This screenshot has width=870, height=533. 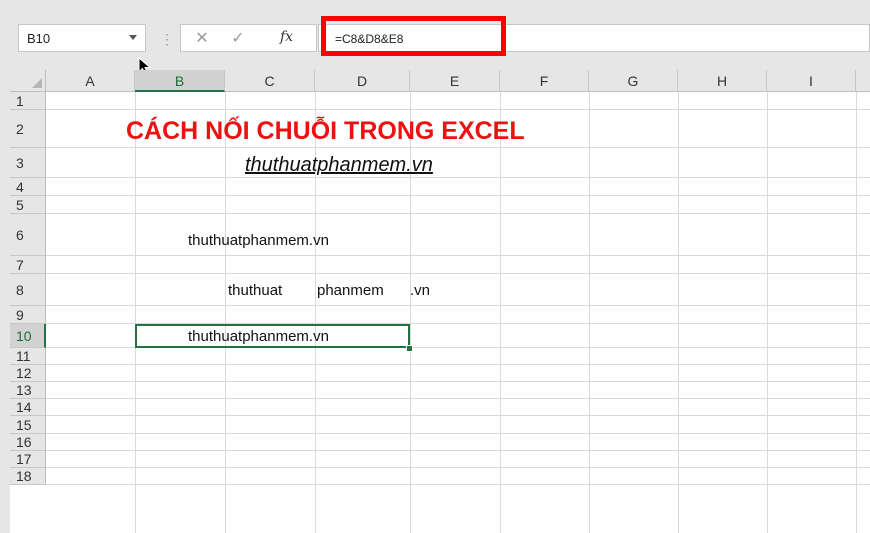 What do you see at coordinates (28, 265) in the screenshot?
I see `row-header-7: 7` at bounding box center [28, 265].